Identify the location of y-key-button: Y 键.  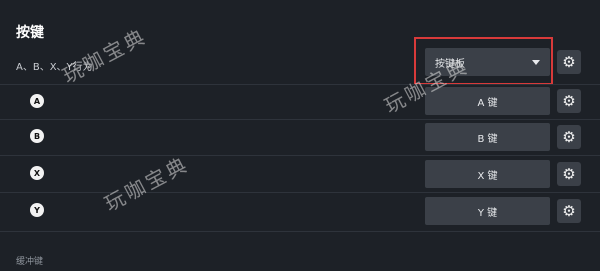
(487, 211).